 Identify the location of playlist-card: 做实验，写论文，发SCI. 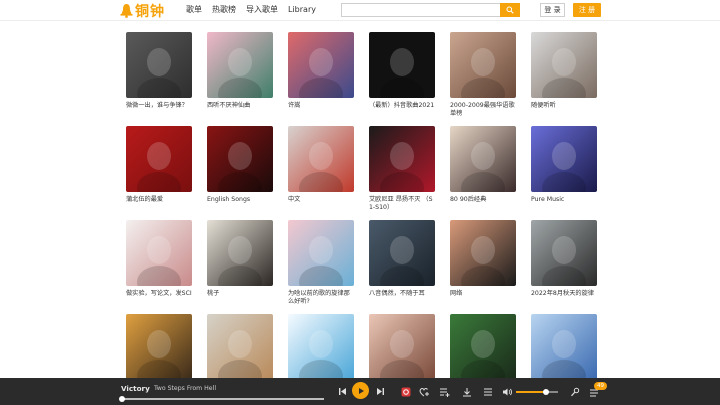
(159, 259).